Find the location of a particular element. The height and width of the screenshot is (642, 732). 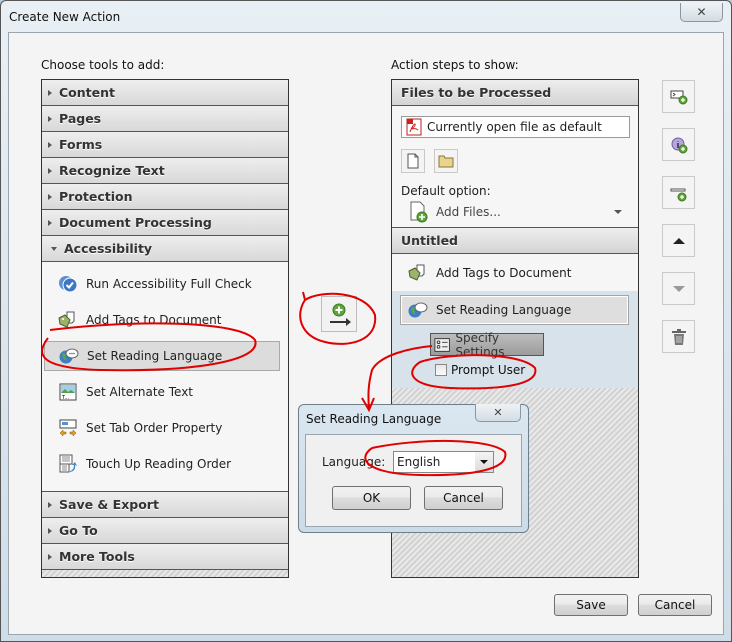

tool-label: Set Alternate Text is located at coordinates (140, 392).